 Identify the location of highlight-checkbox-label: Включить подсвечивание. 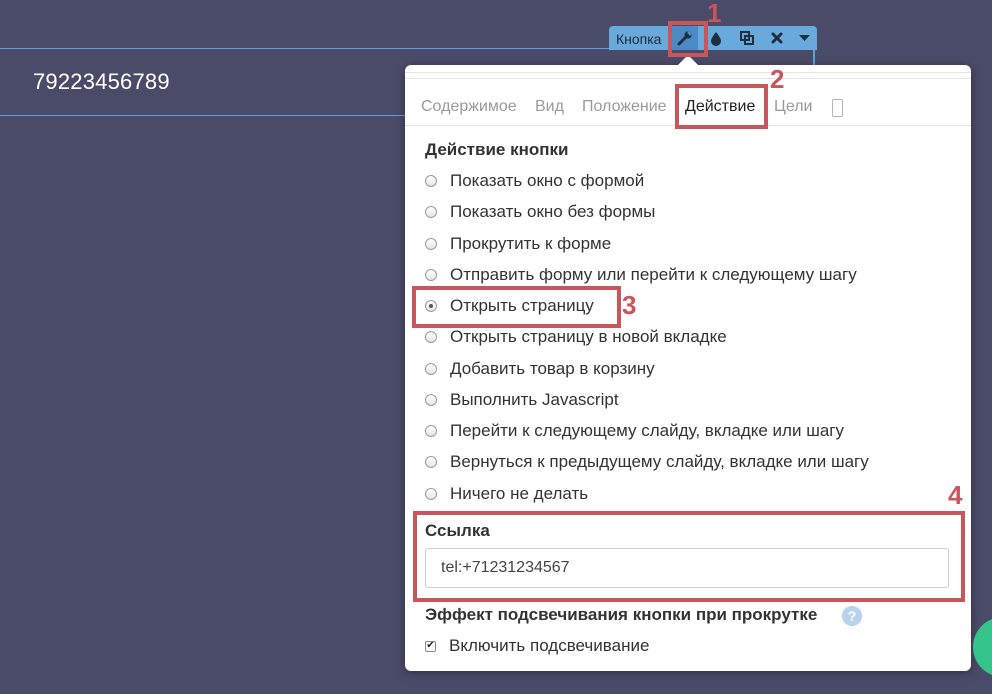
(549, 645).